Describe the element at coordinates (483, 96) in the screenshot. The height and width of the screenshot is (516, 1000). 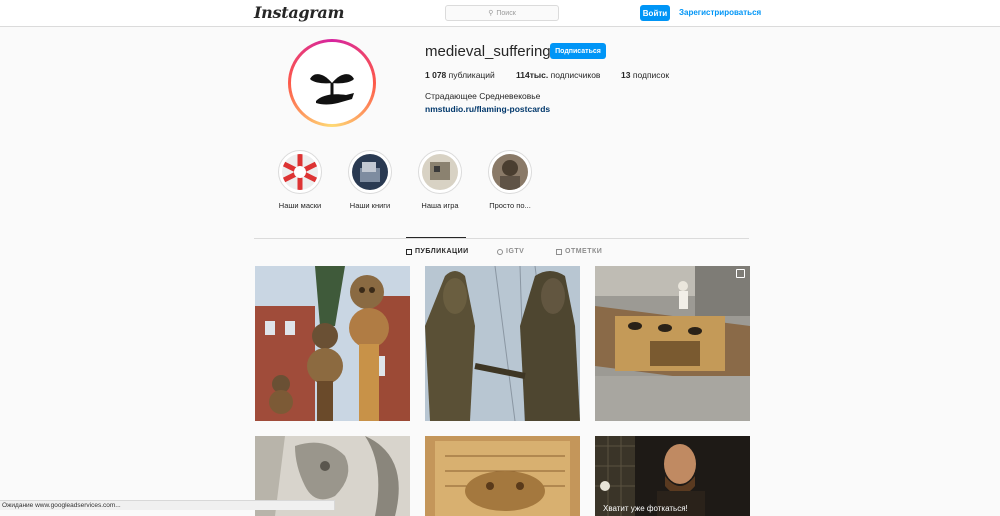
I see `profile-full-name: Страдающее Средневековье` at that location.